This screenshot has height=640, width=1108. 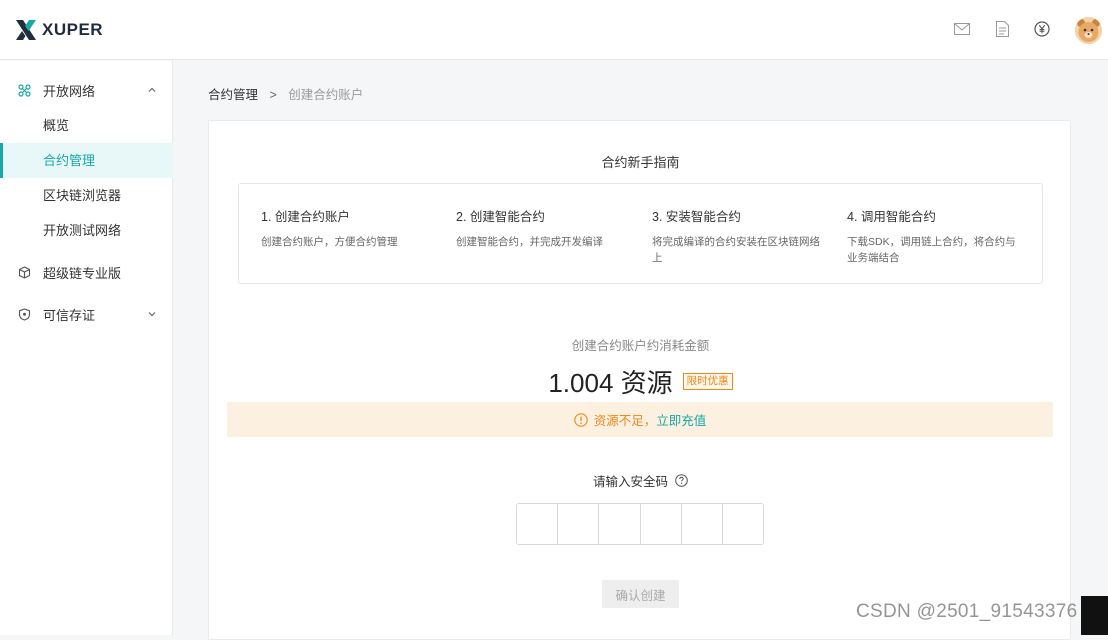 What do you see at coordinates (580, 419) in the screenshot?
I see `warning-icon` at bounding box center [580, 419].